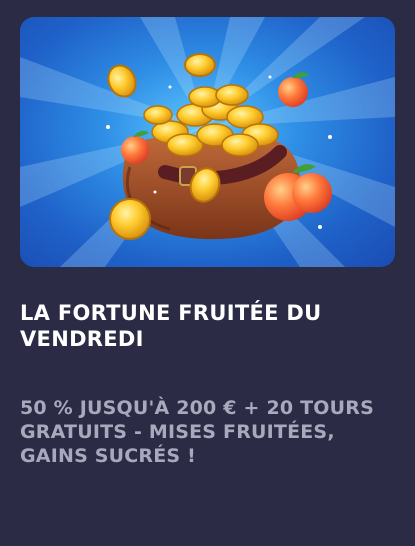 This screenshot has height=546, width=415. Describe the element at coordinates (210, 326) in the screenshot. I see `promotion-title: LA FORTUNE FRUITÉE DU VENDREDI` at that location.